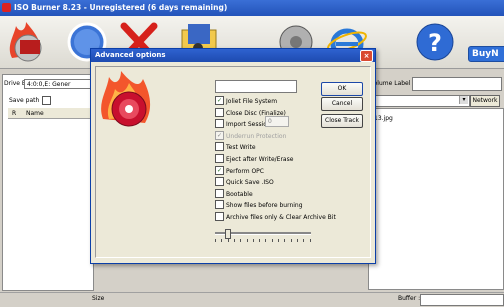 This screenshot has height=307, width=504. What do you see at coordinates (486, 54) in the screenshot?
I see `buy-now-button: BuyN` at bounding box center [486, 54].